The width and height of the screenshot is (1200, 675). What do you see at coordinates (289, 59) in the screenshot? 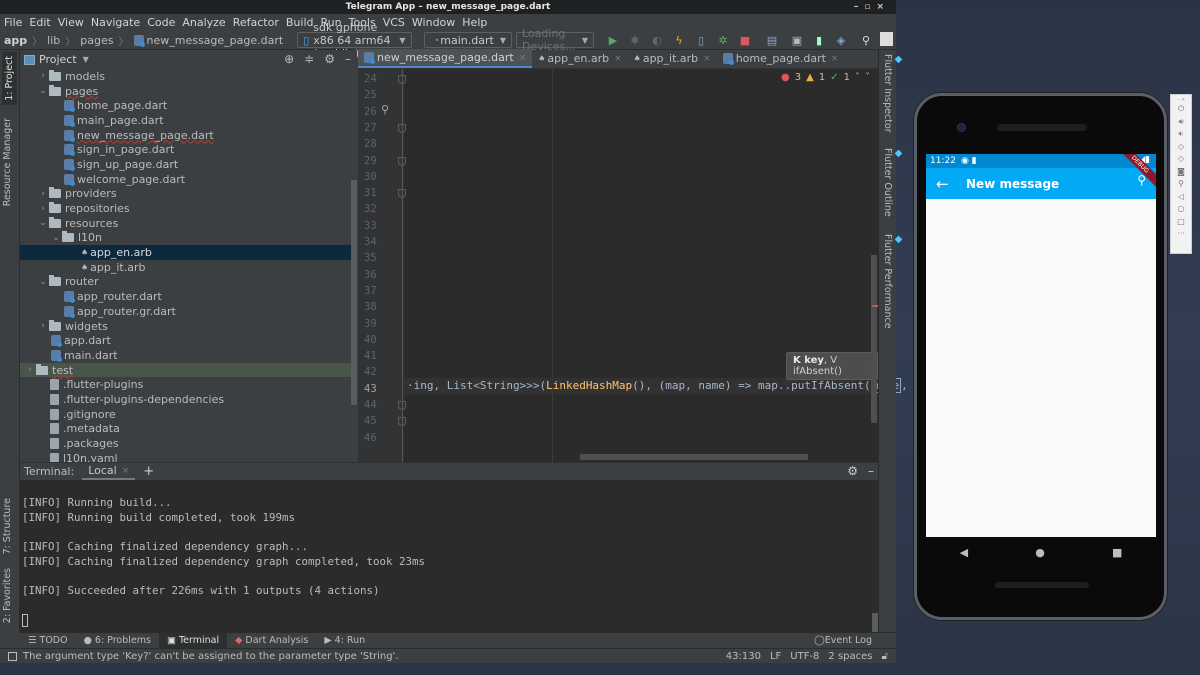
I see `locate-icon: ⊕` at bounding box center [289, 59].